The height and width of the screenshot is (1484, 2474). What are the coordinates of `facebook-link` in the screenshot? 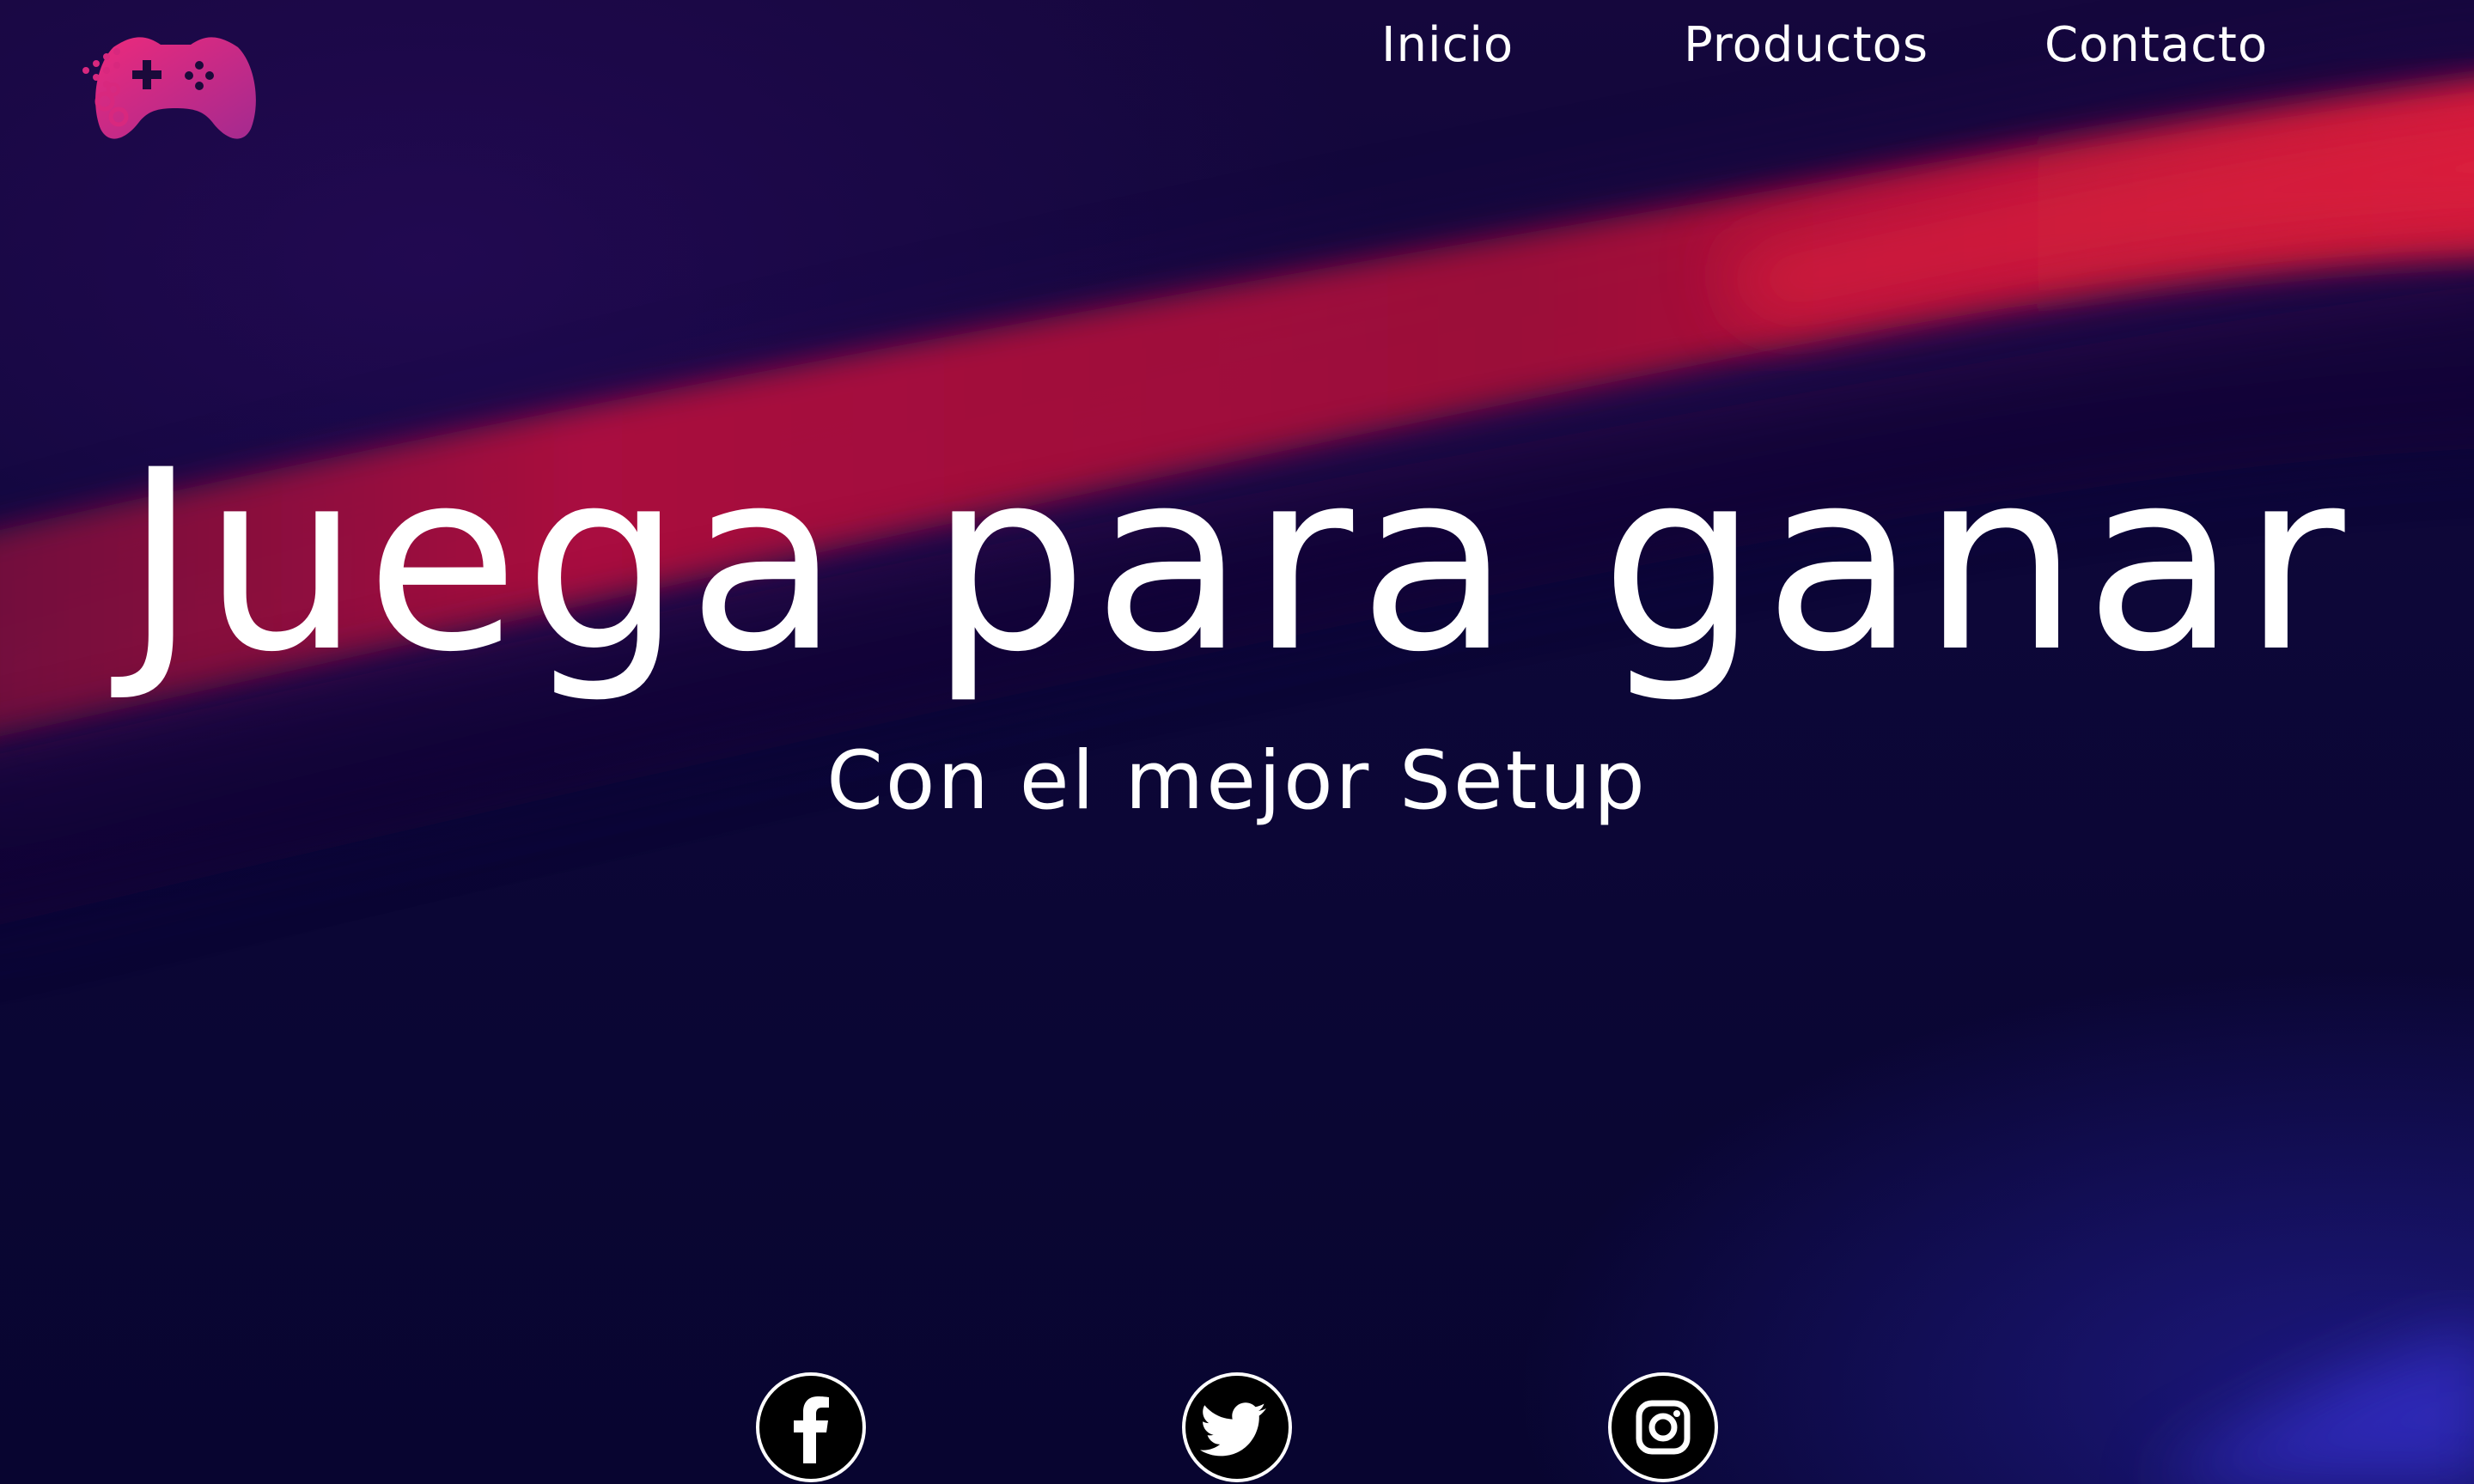 It's located at (811, 1427).